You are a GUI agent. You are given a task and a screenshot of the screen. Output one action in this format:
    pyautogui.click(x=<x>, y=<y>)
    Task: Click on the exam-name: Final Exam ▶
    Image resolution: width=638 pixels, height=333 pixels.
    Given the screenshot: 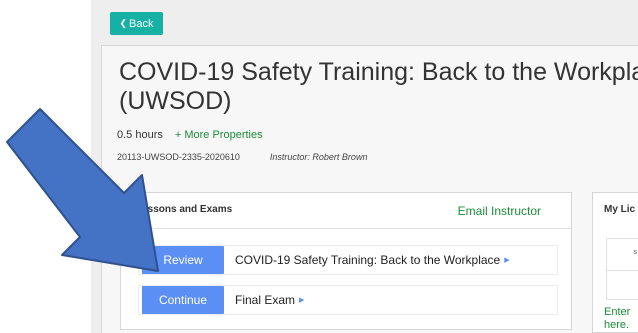 What is the action you would take?
    pyautogui.click(x=269, y=300)
    